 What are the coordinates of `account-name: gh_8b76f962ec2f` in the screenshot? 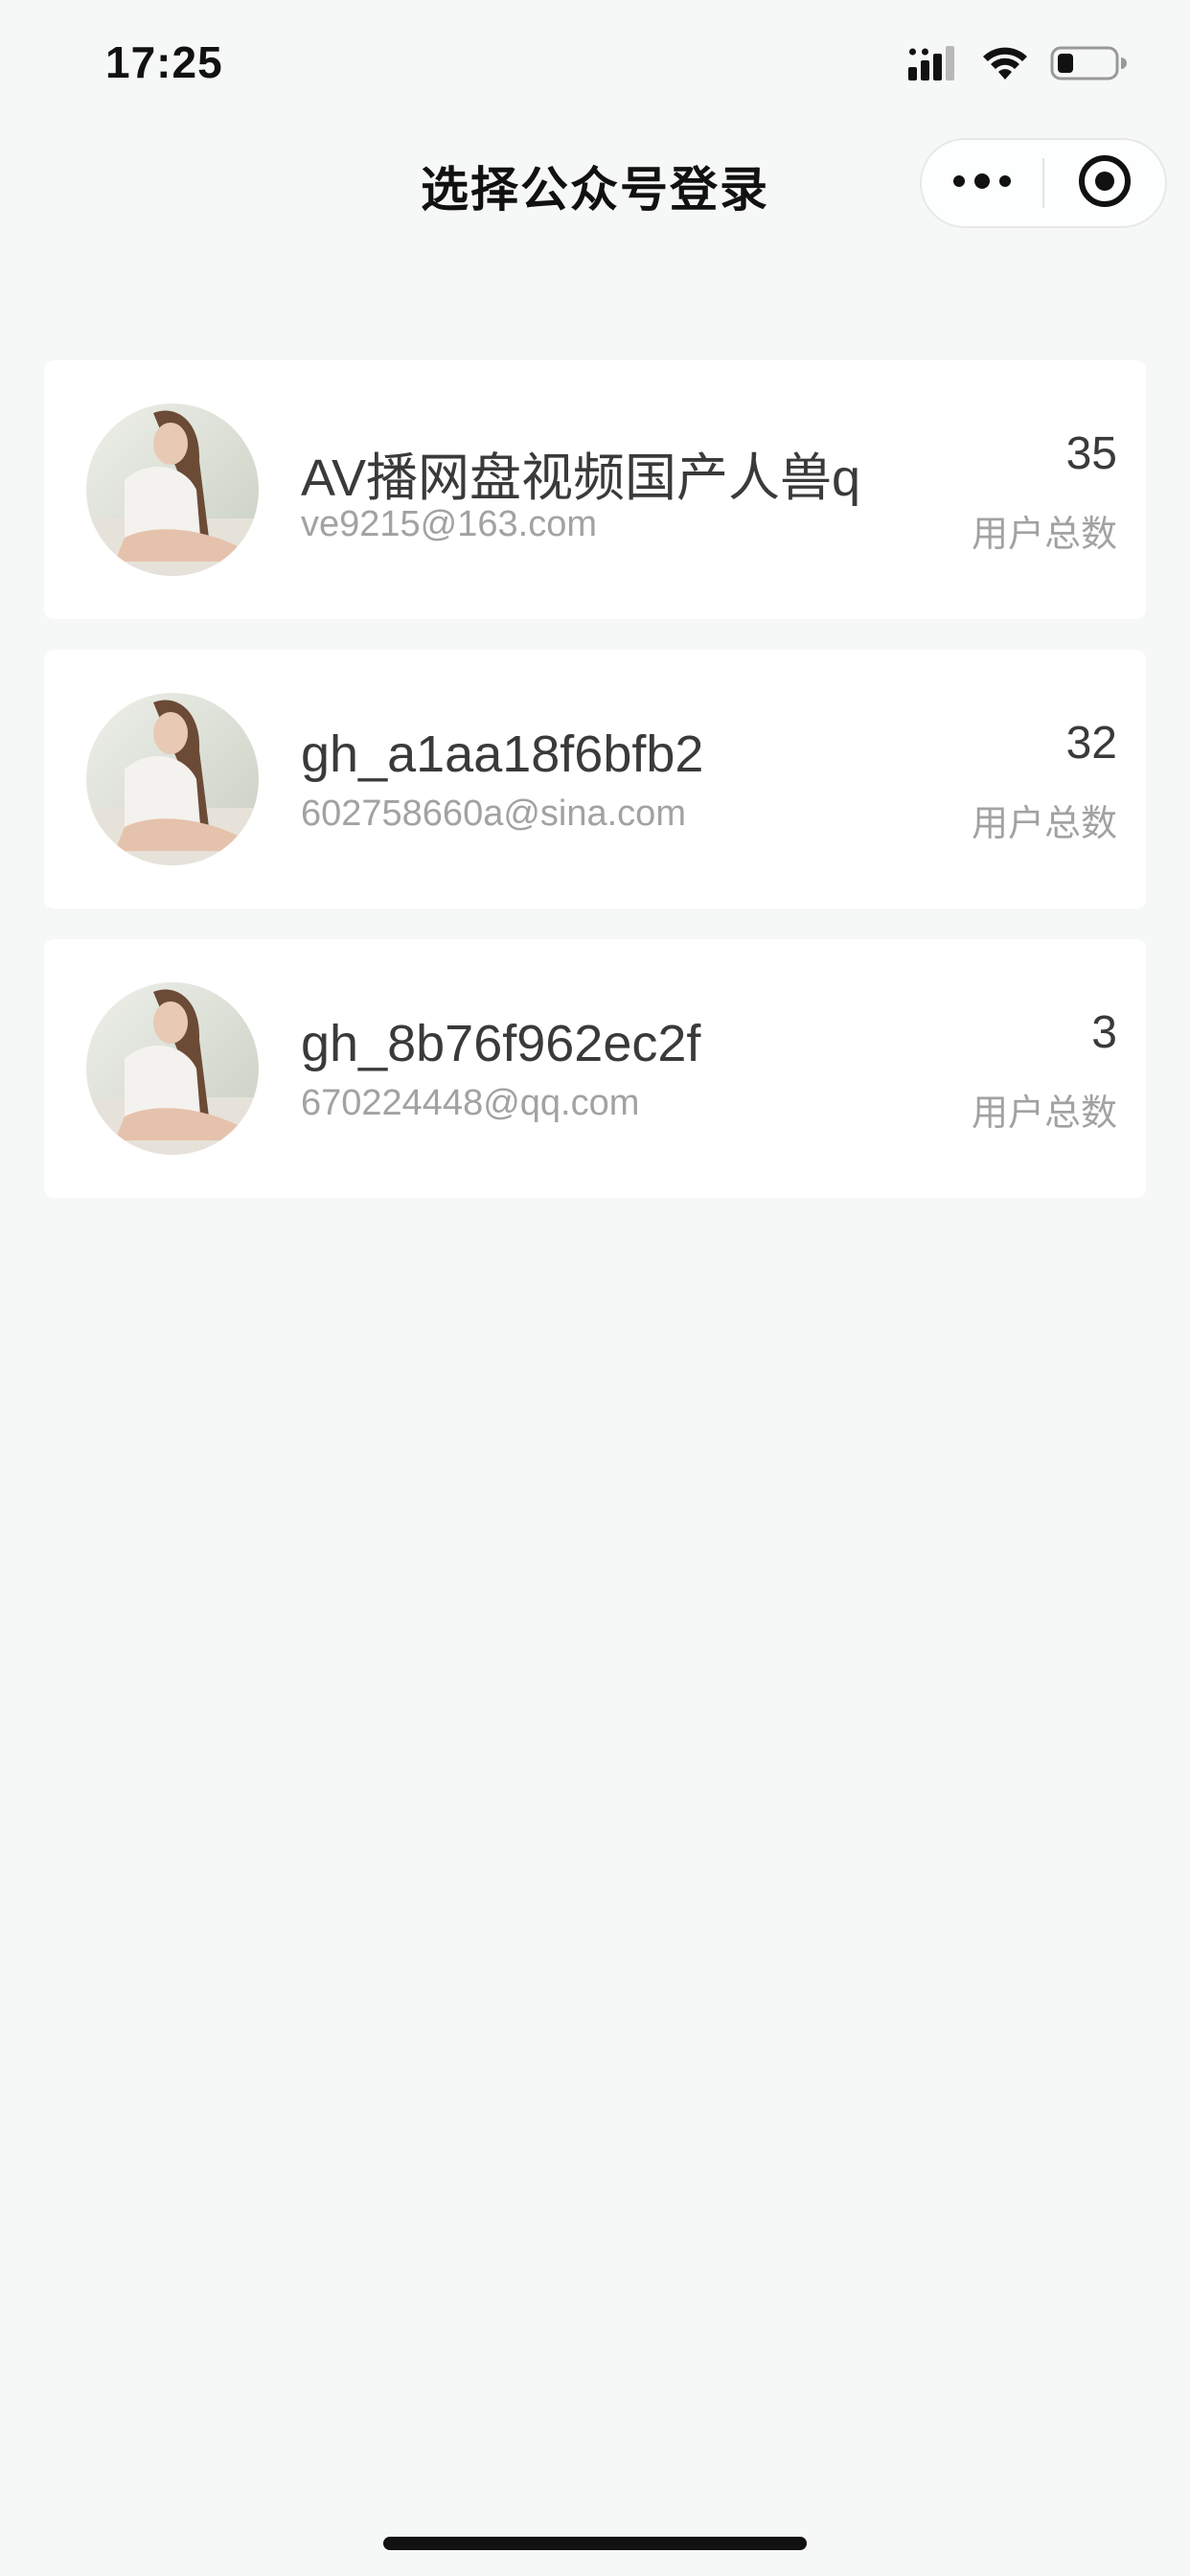 It's located at (501, 1043).